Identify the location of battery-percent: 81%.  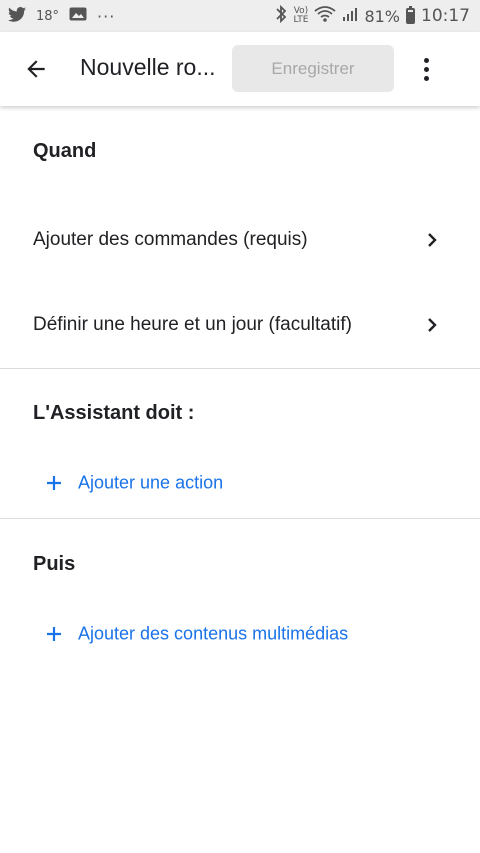
(382, 16).